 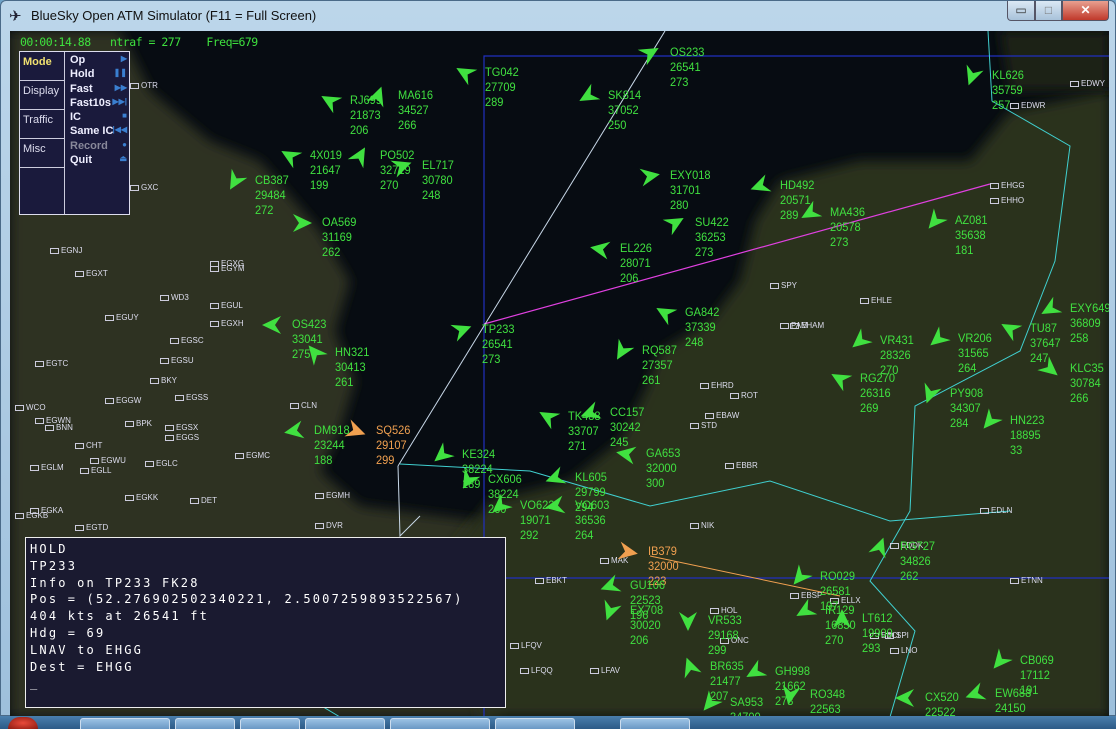 I want to click on waypoint-bpk: BPK, so click(x=138, y=423).